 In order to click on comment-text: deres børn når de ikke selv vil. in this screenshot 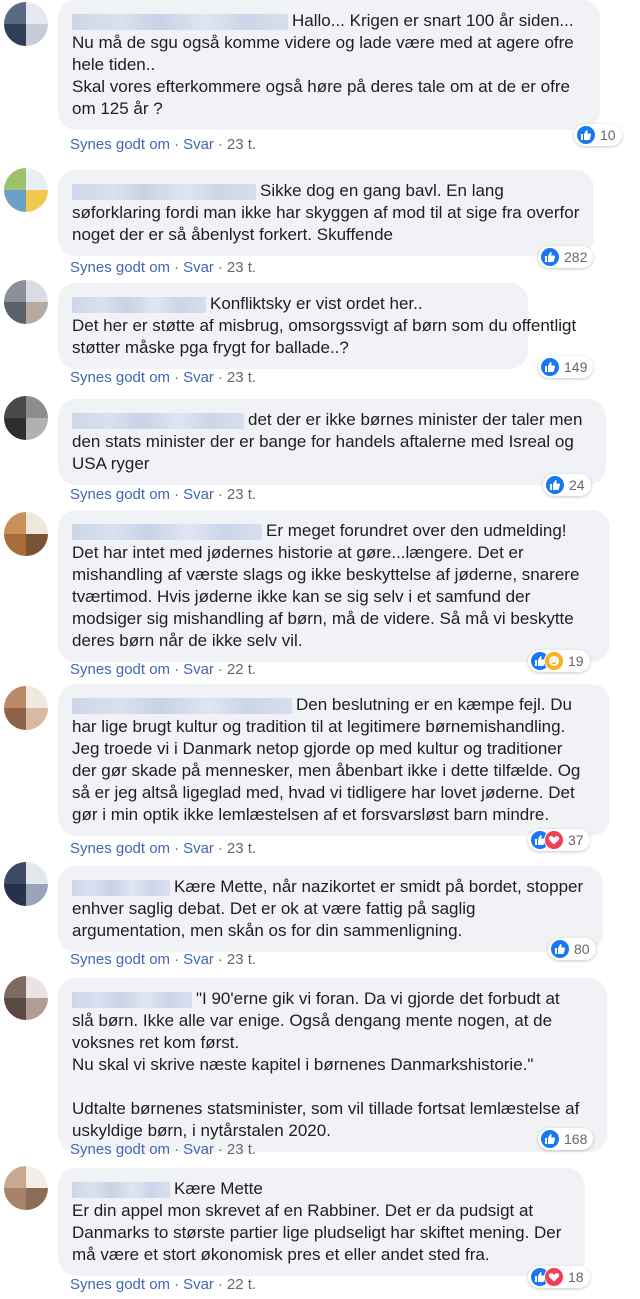, I will do `click(187, 640)`.